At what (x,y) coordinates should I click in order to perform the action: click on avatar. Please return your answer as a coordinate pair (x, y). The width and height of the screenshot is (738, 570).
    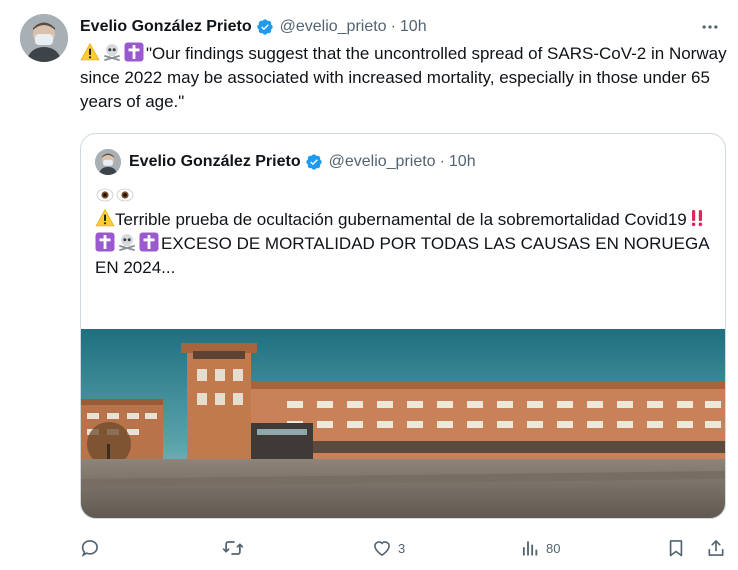
    Looking at the image, I should click on (44, 38).